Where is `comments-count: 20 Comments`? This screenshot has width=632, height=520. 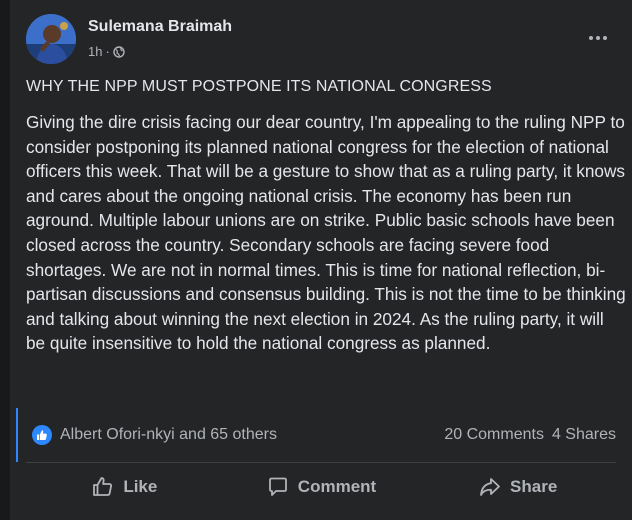
comments-count: 20 Comments is located at coordinates (494, 435).